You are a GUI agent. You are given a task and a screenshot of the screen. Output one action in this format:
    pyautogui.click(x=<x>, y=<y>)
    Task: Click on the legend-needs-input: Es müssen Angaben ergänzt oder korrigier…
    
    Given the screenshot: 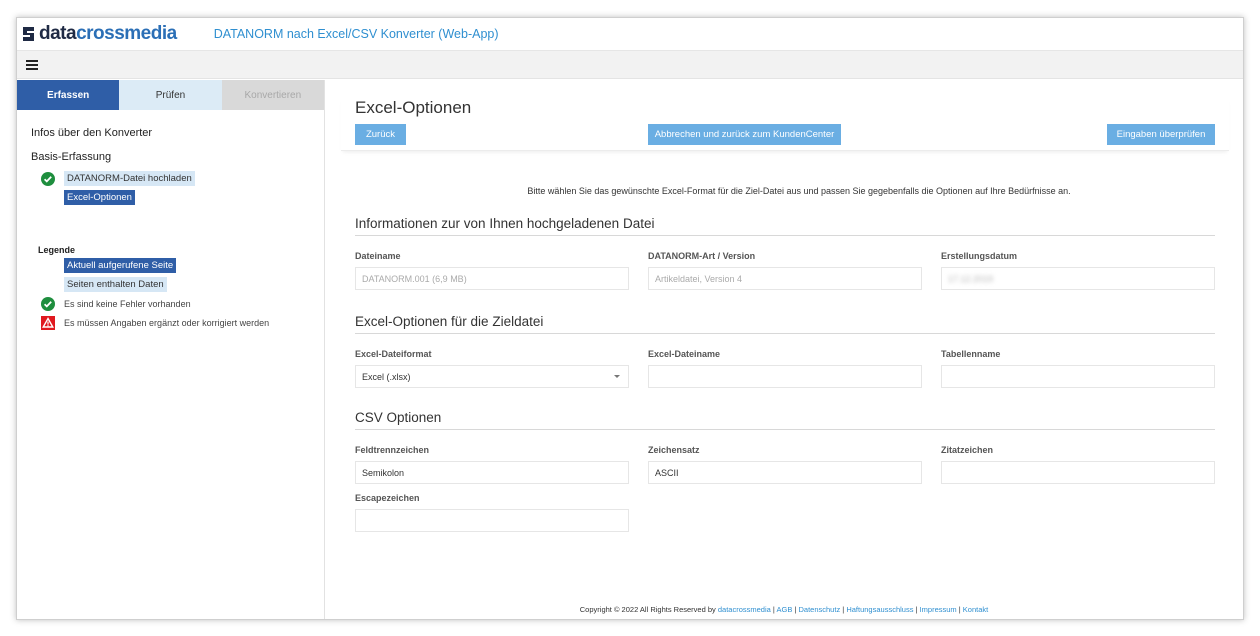 What is the action you would take?
    pyautogui.click(x=167, y=322)
    